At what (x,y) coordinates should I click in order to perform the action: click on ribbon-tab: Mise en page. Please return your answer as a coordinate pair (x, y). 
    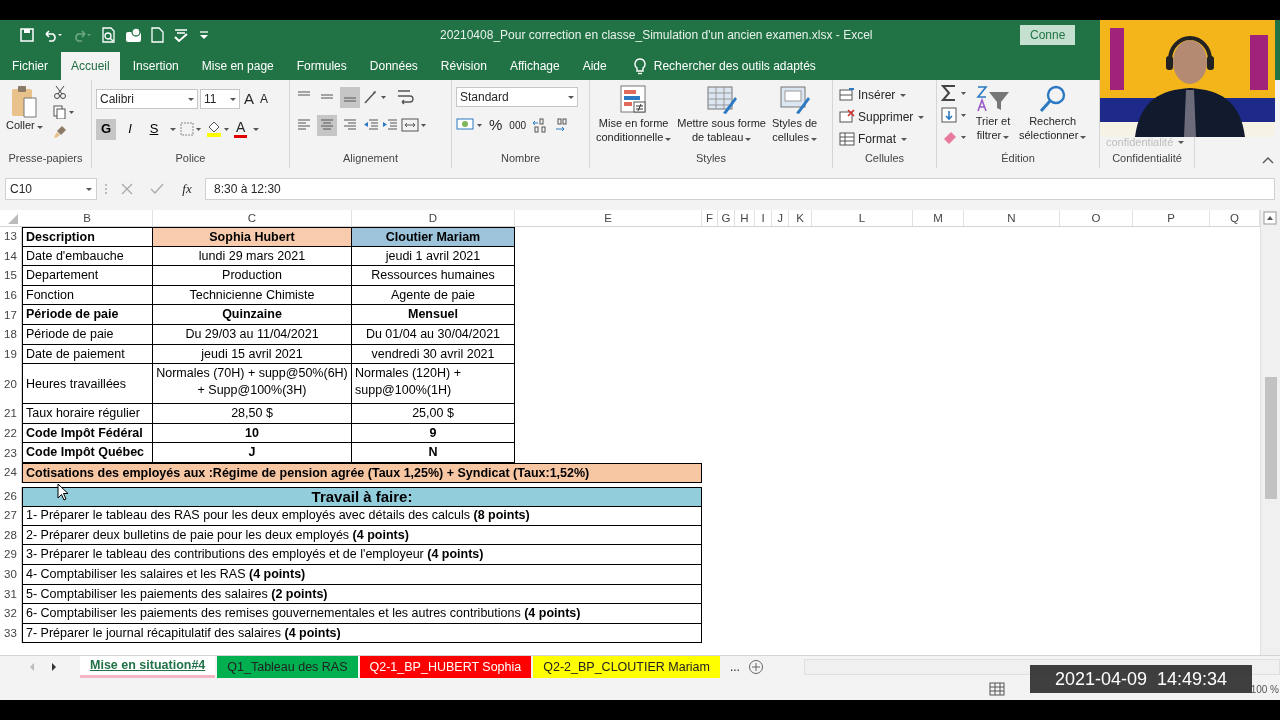
    Looking at the image, I should click on (237, 66).